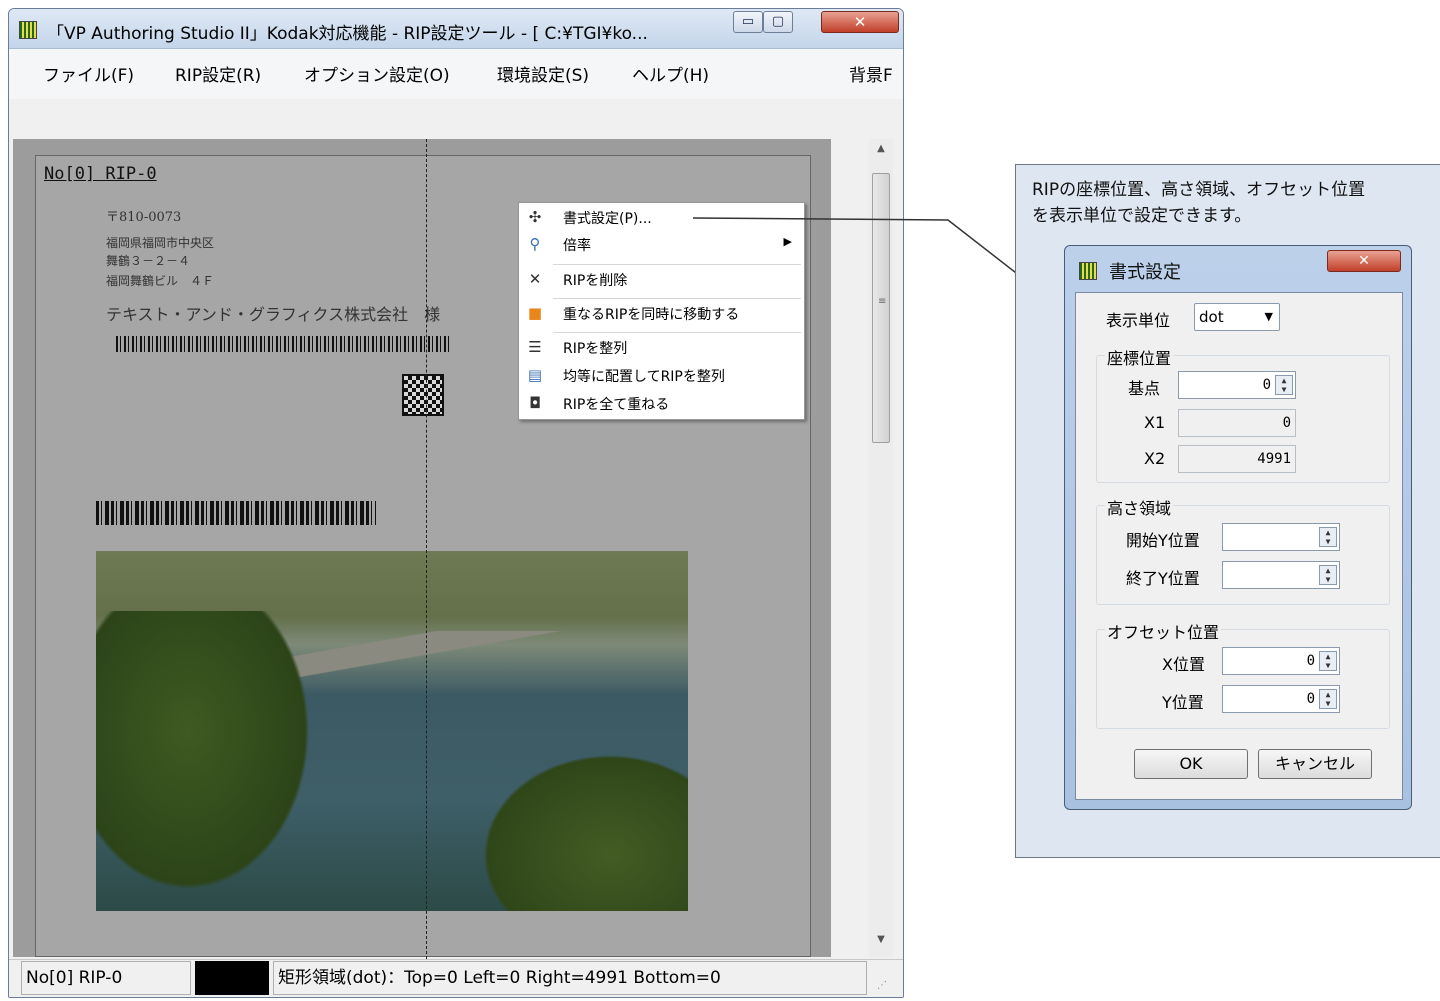 The height and width of the screenshot is (1001, 1440). I want to click on menu-environment-settings: 環境設定(S), so click(543, 73).